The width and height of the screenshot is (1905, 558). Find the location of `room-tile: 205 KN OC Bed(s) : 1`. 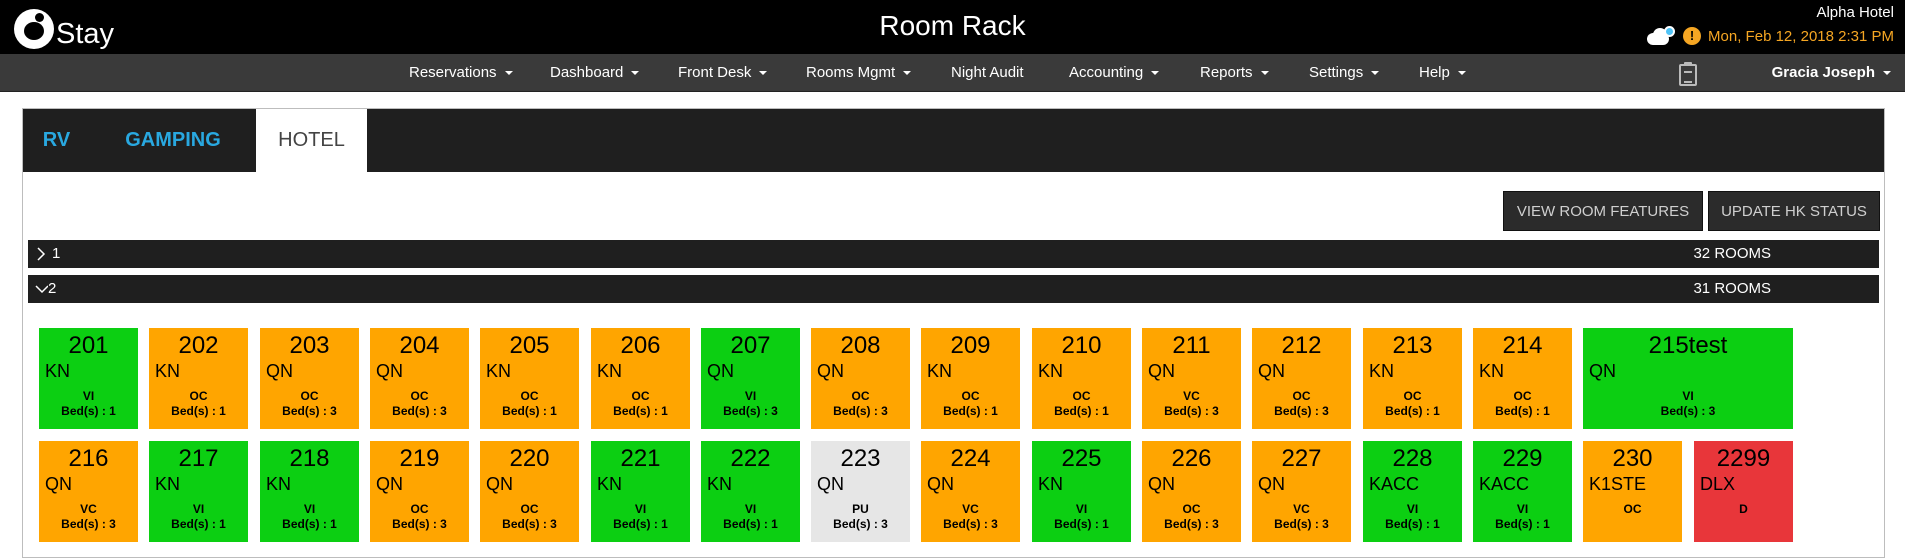

room-tile: 205 KN OC Bed(s) : 1 is located at coordinates (529, 378).